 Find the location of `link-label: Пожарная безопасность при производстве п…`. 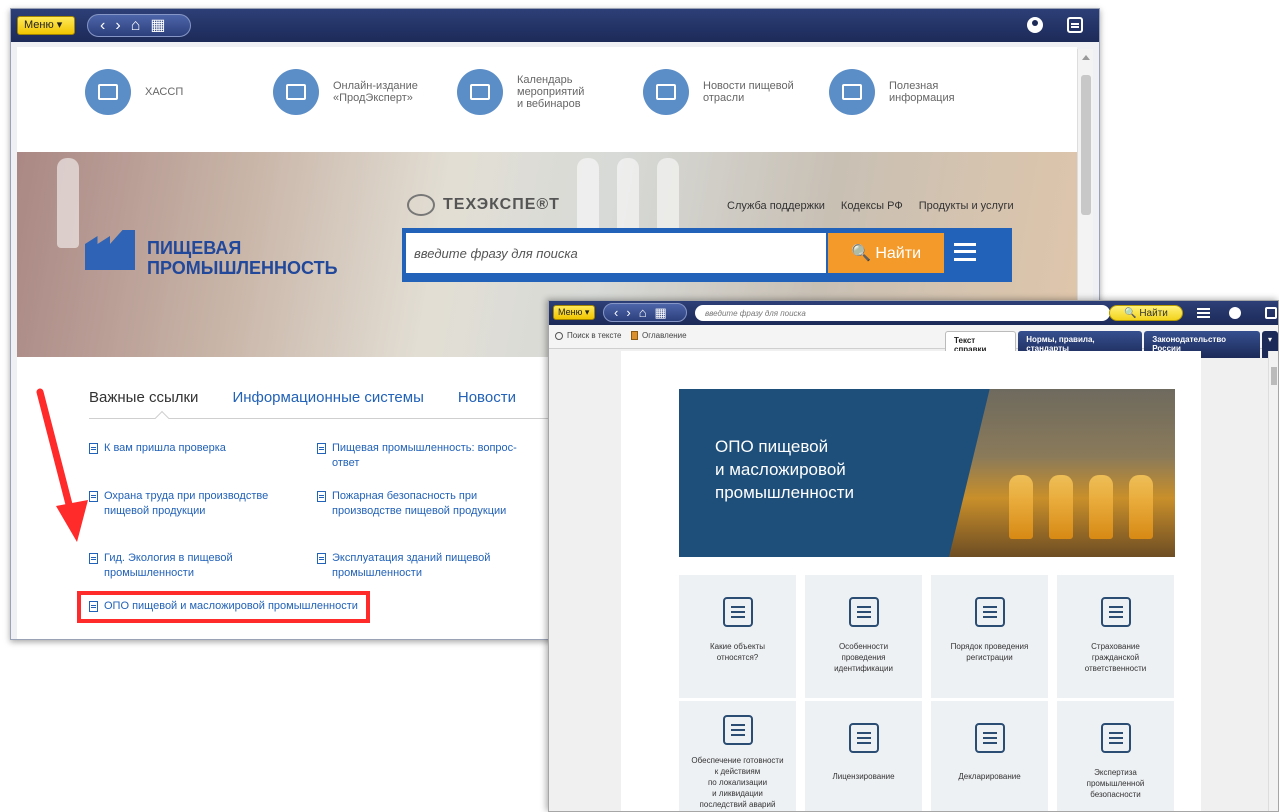

link-label: Пожарная безопасность при производстве п… is located at coordinates (419, 503).